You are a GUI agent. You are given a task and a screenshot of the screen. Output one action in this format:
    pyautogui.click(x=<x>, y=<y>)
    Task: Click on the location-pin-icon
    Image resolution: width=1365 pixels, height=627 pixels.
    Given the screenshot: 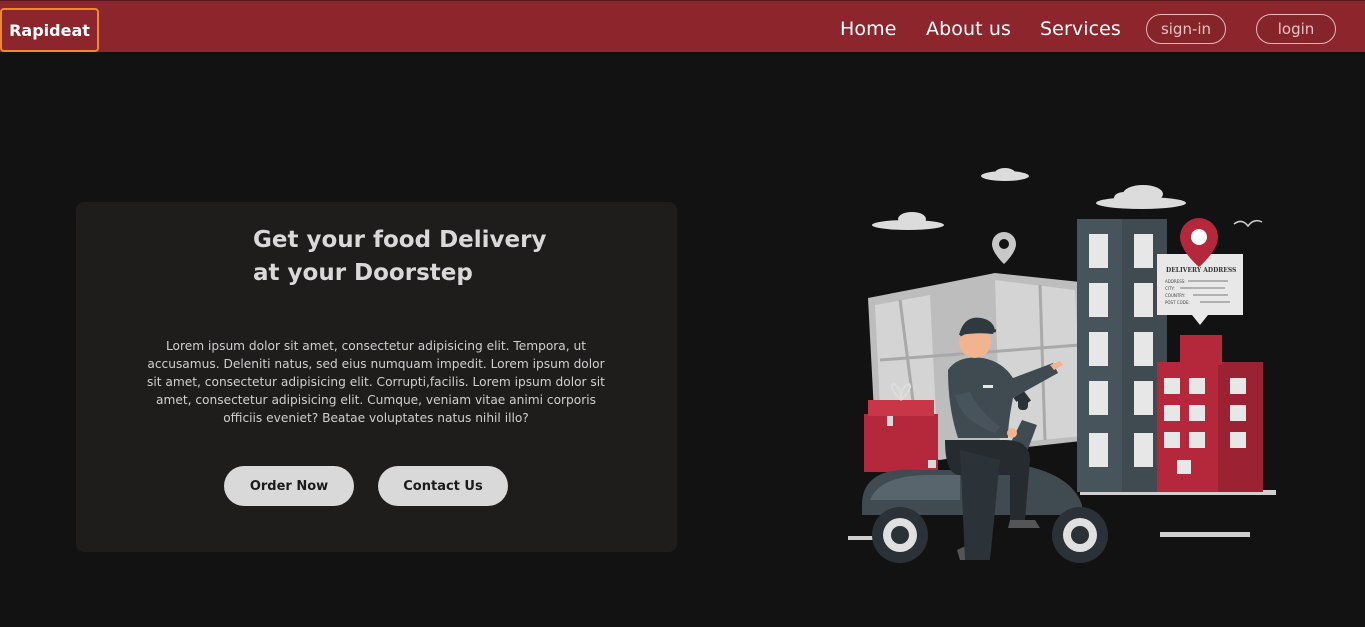 What is the action you would take?
    pyautogui.click(x=1004, y=248)
    